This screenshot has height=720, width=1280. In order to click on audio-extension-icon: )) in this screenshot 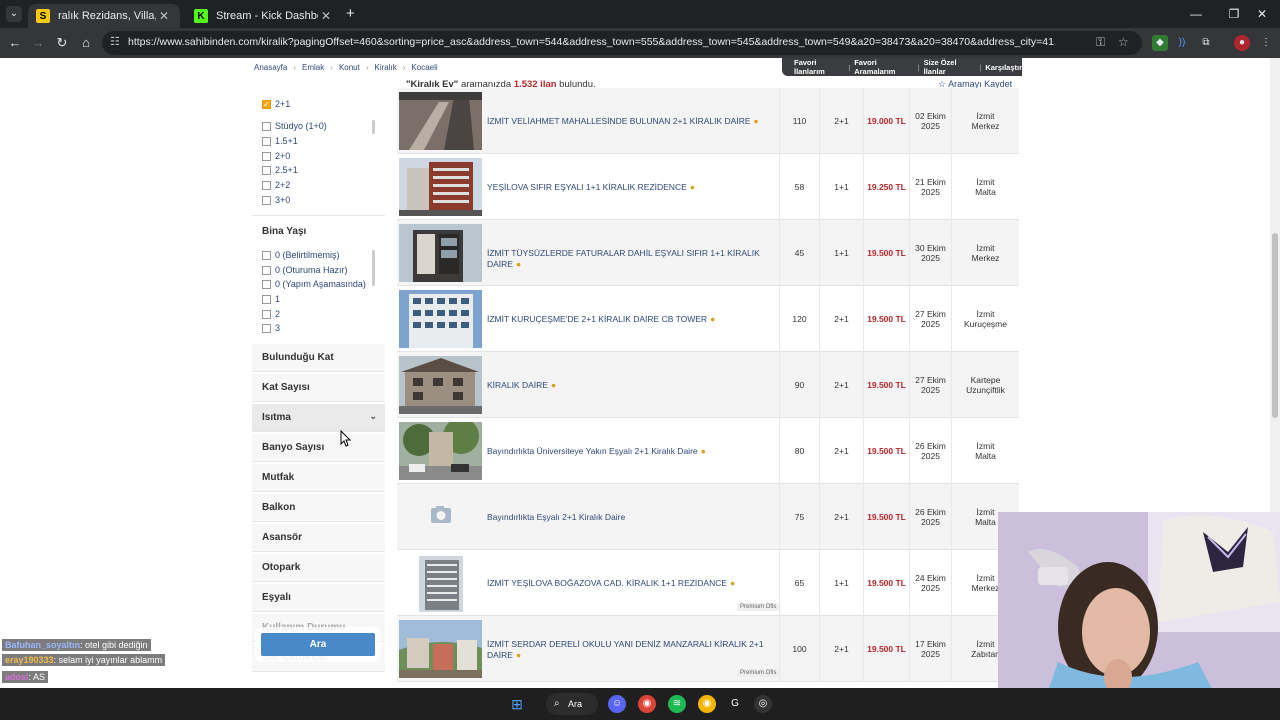, I will do `click(1182, 43)`.